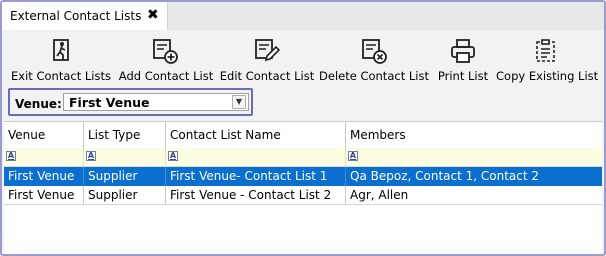 This screenshot has width=606, height=256. What do you see at coordinates (463, 76) in the screenshot?
I see `print-list-label: Print List` at bounding box center [463, 76].